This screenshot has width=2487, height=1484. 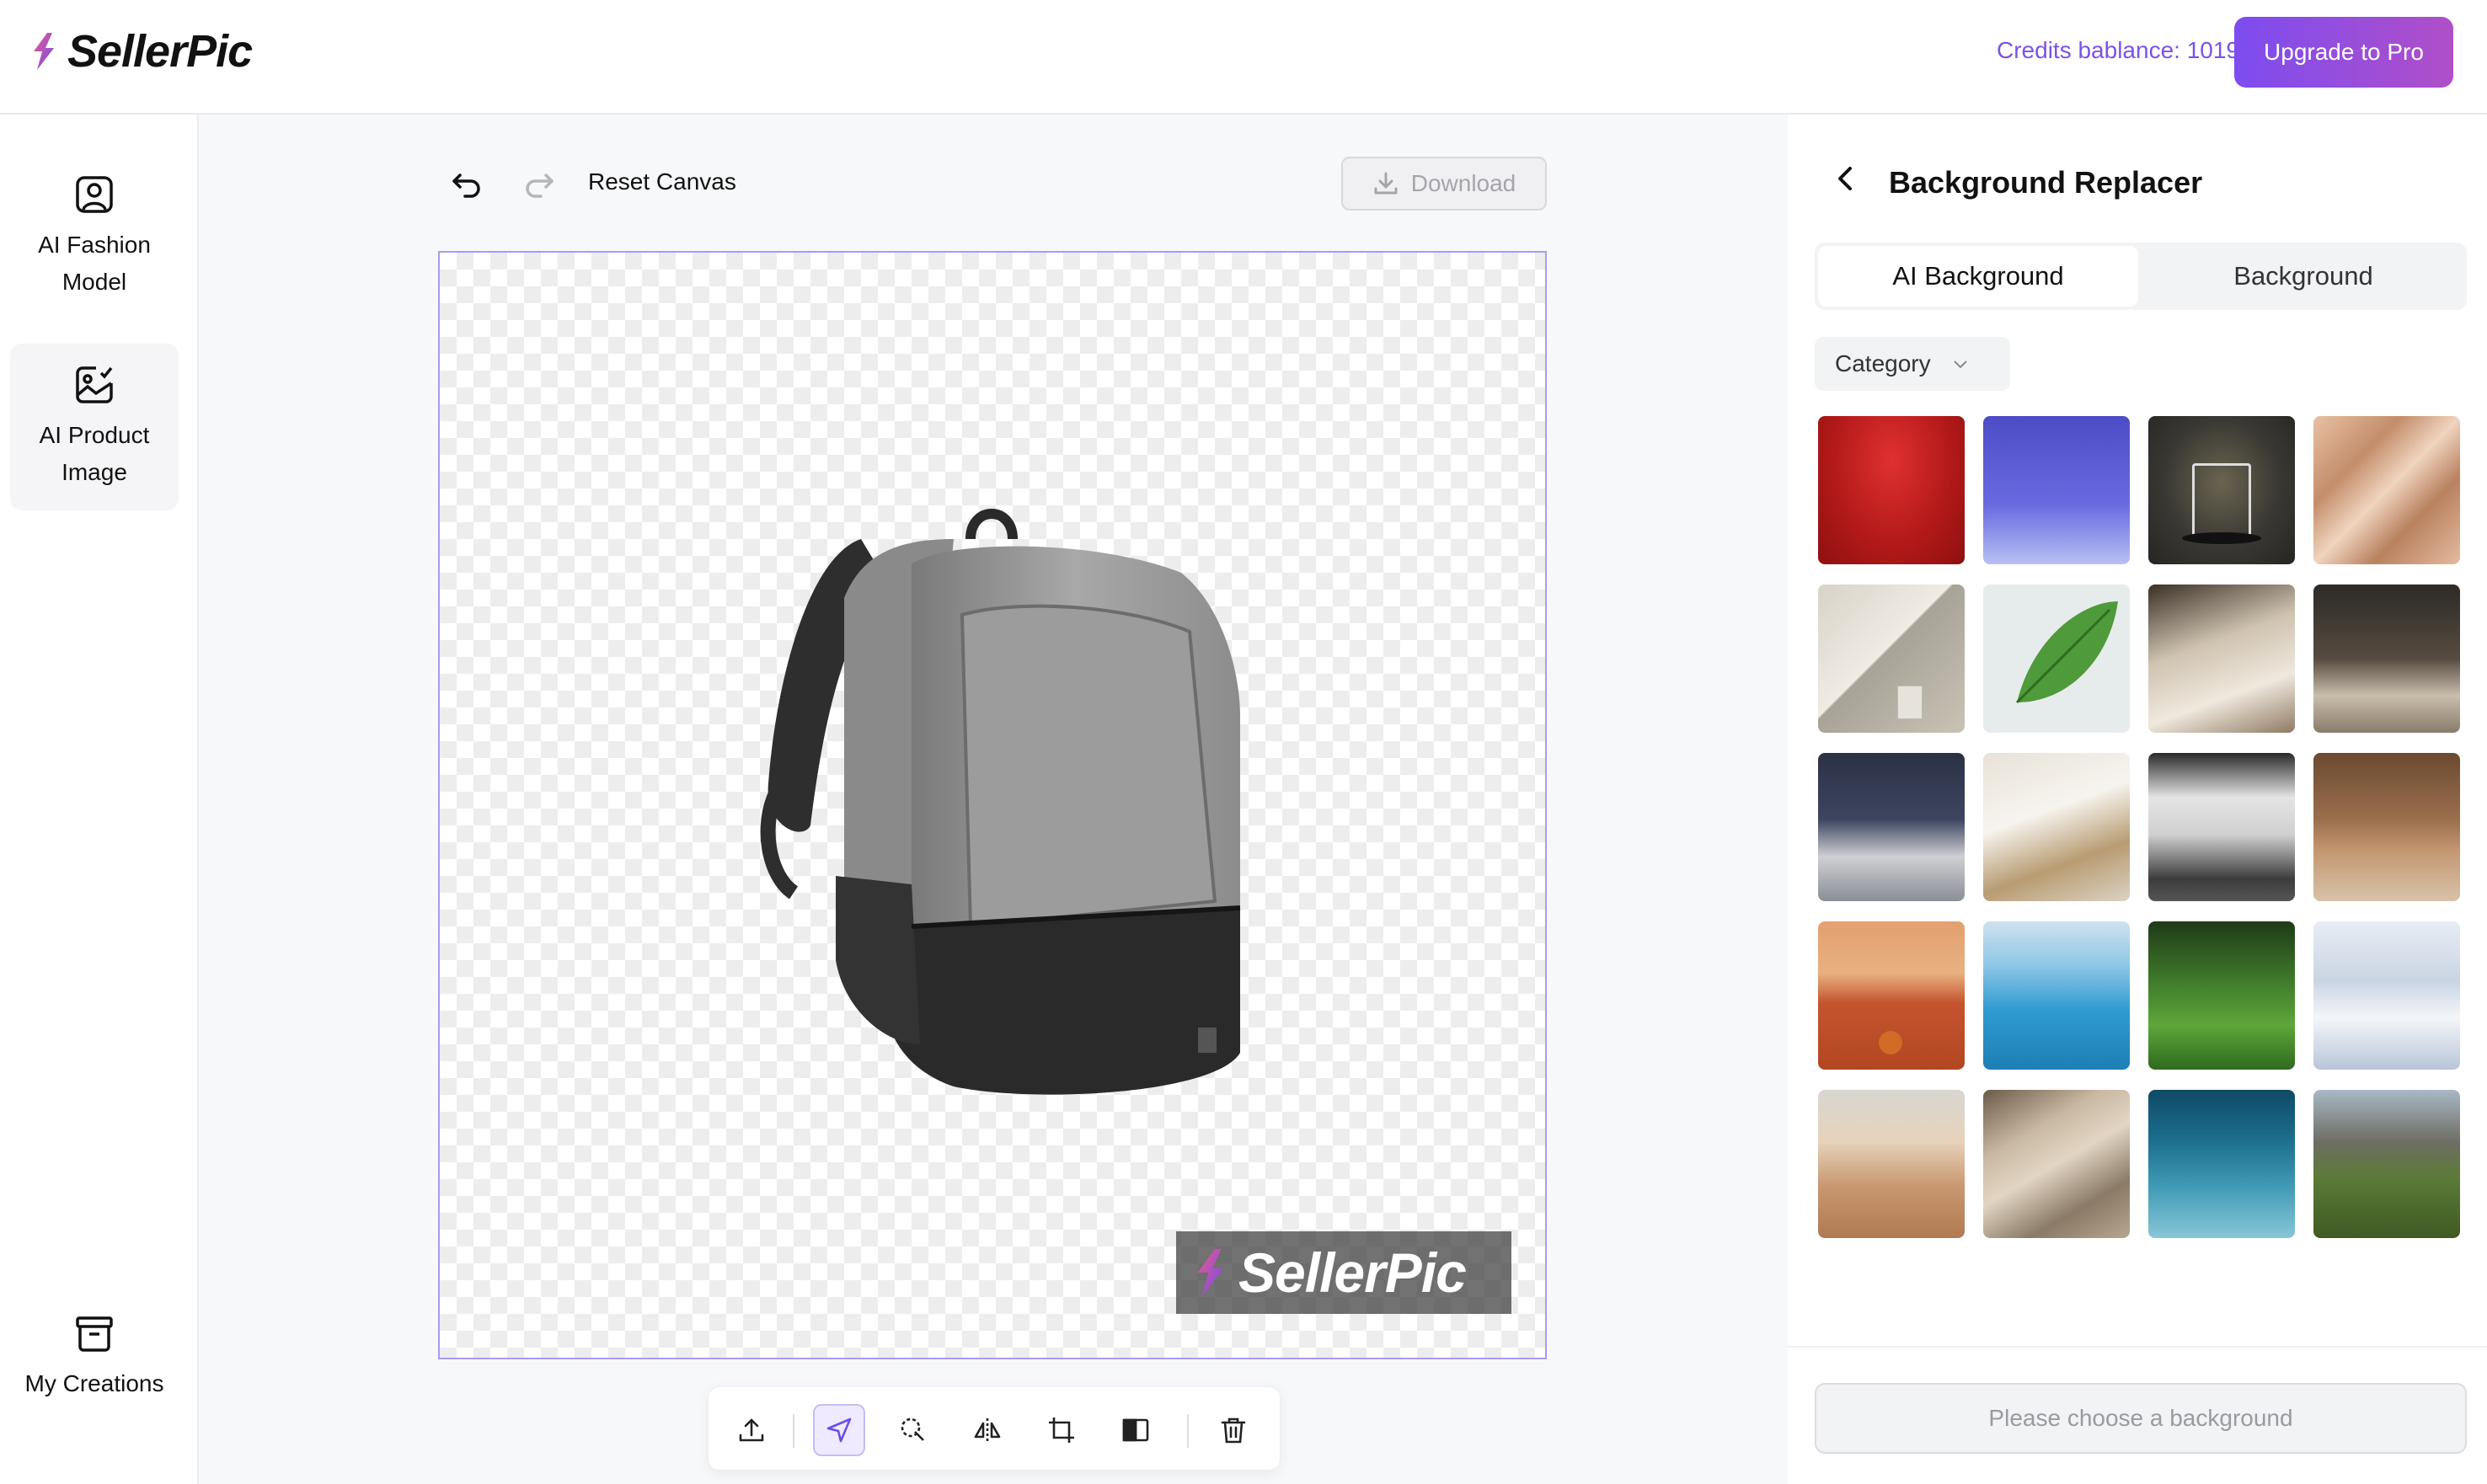 I want to click on bg-thumb-red-studio, so click(x=1892, y=490).